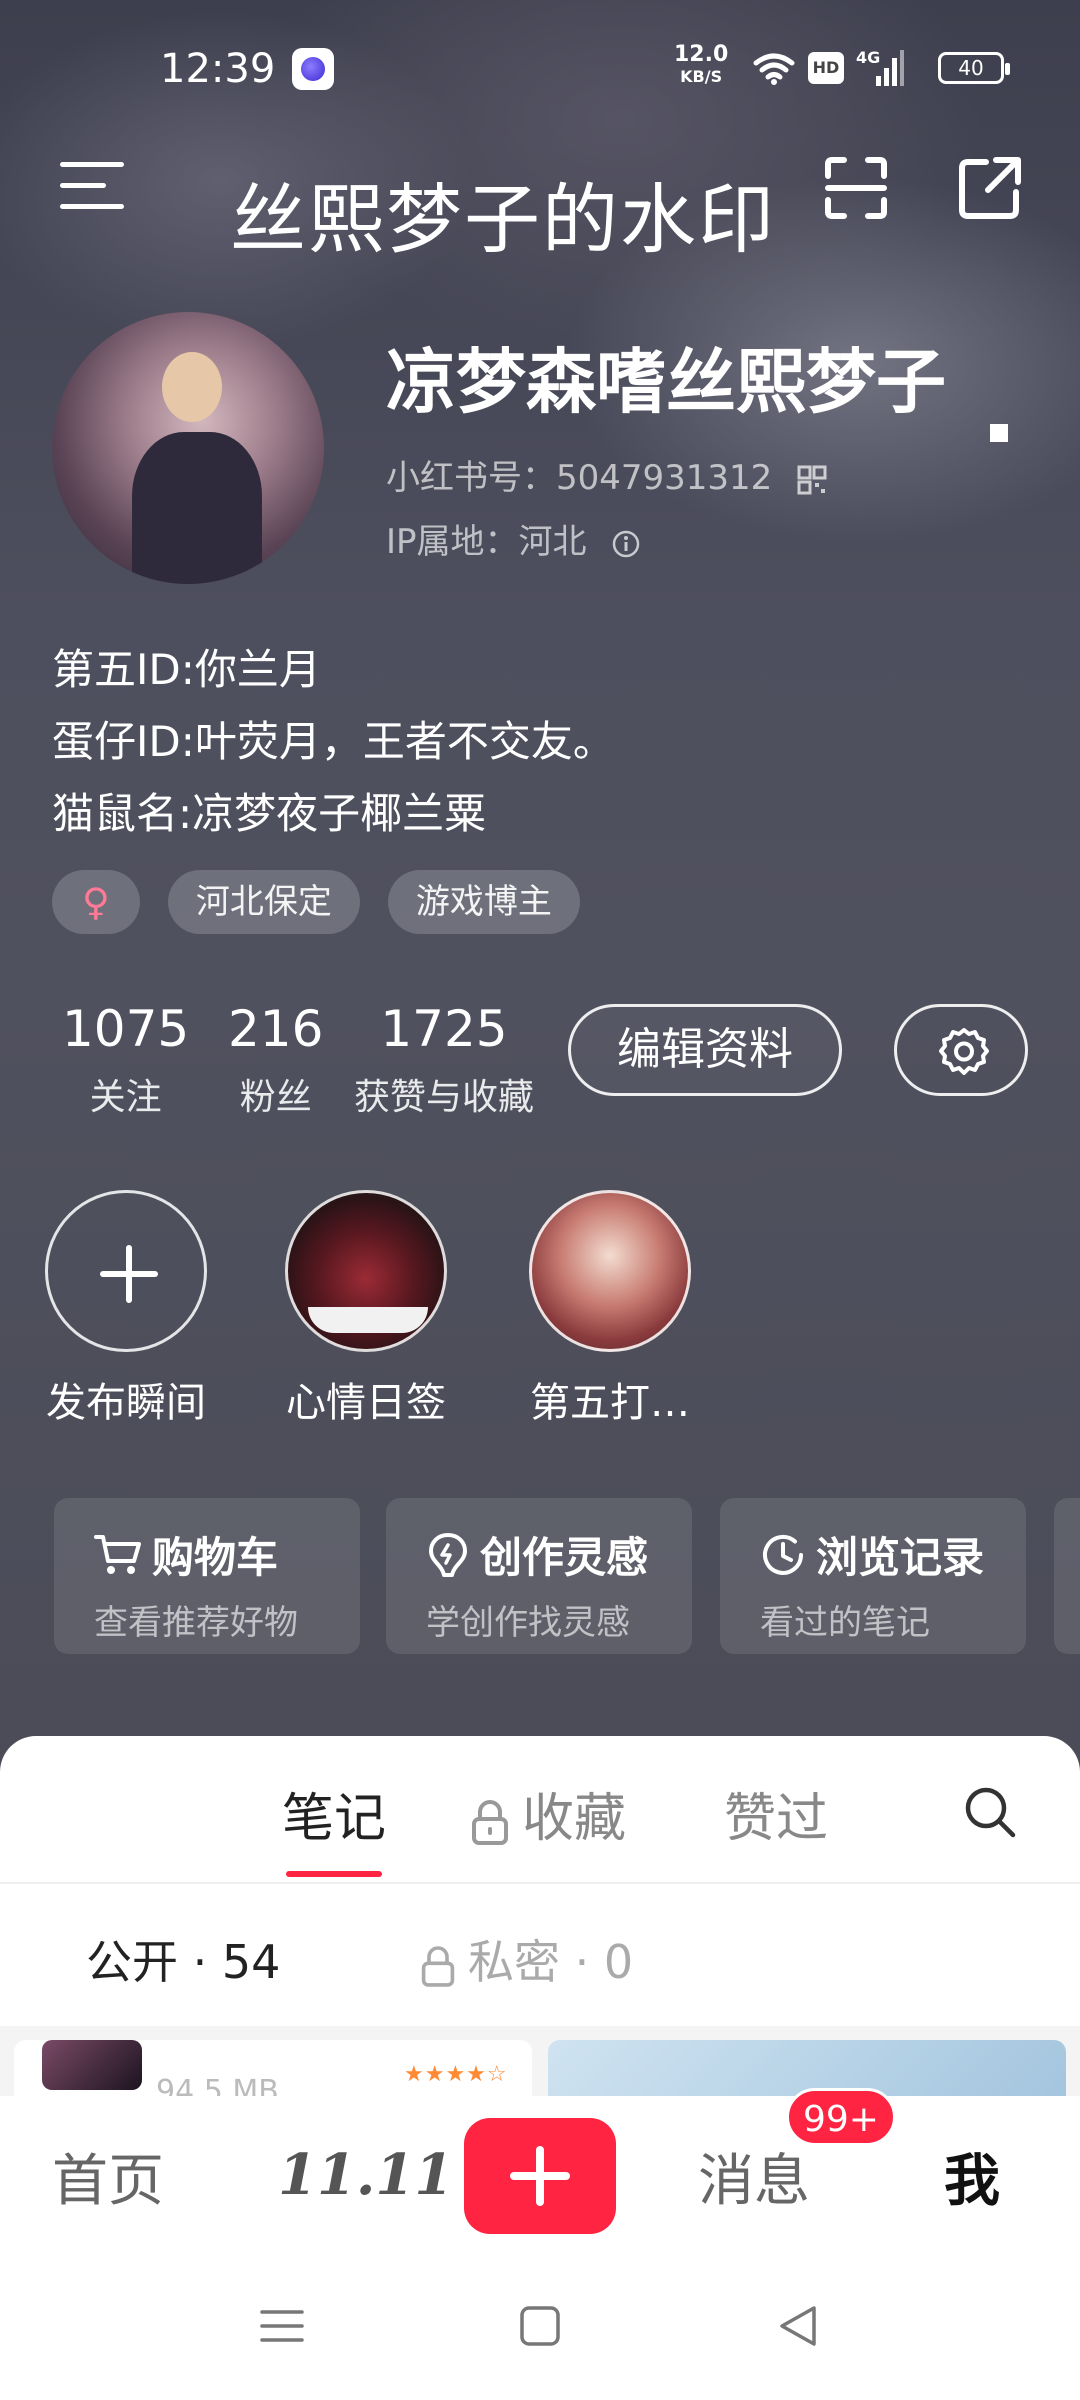  What do you see at coordinates (754, 2176) in the screenshot?
I see `nav-messages: 消息` at bounding box center [754, 2176].